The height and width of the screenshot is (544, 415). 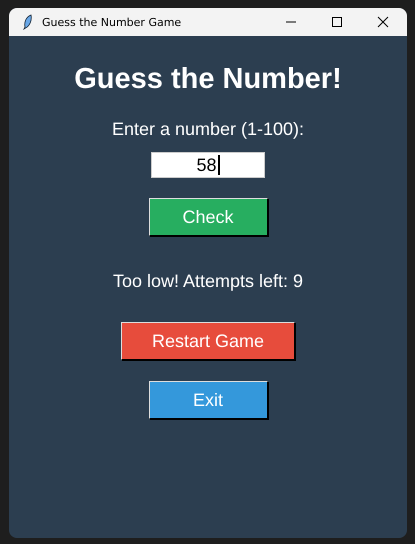 I want to click on feather-icon, so click(x=28, y=22).